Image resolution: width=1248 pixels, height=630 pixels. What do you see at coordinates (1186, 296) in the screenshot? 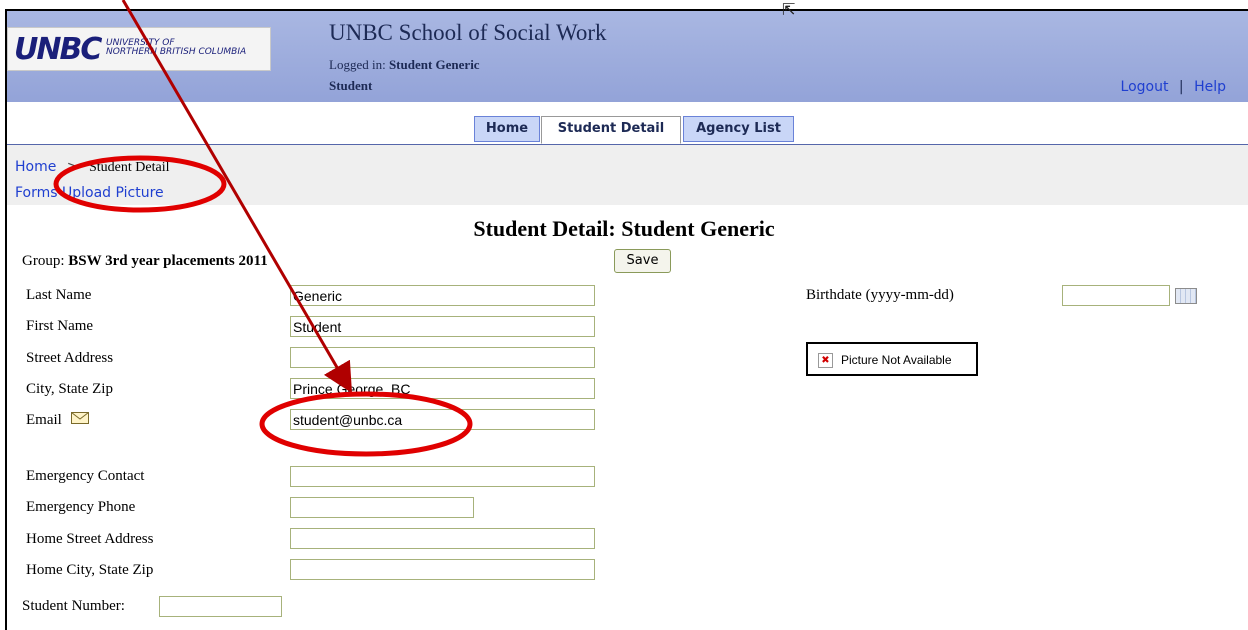
I see `calendar-icon` at bounding box center [1186, 296].